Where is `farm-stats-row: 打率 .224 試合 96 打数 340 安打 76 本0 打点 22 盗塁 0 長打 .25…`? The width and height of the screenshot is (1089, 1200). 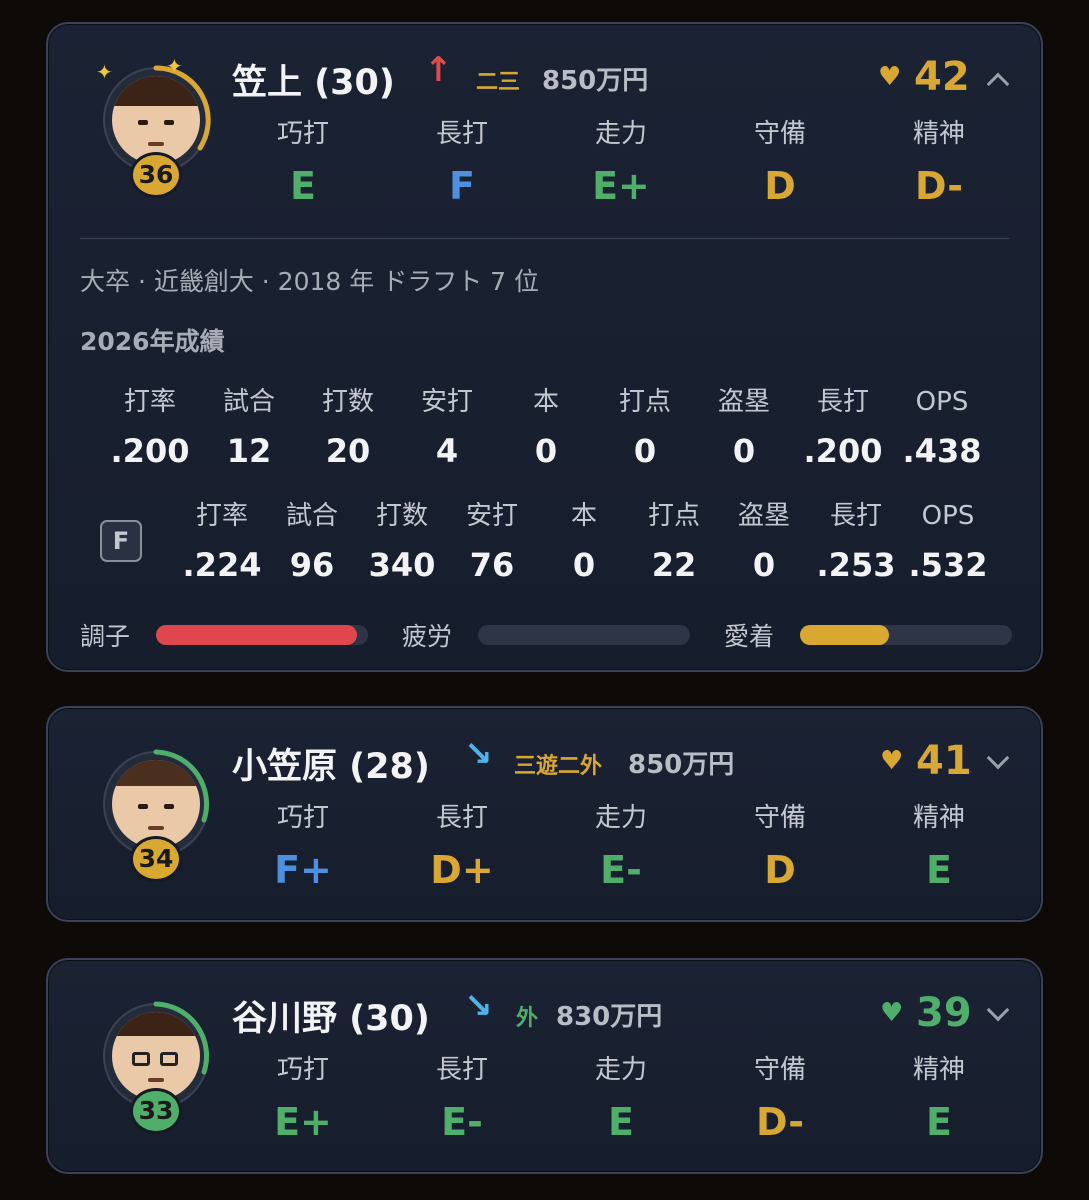
farm-stats-row: 打率 .224 試合 96 打数 340 安打 76 本0 打点 22 盗塁 0 長打 .25… is located at coordinates (546, 543).